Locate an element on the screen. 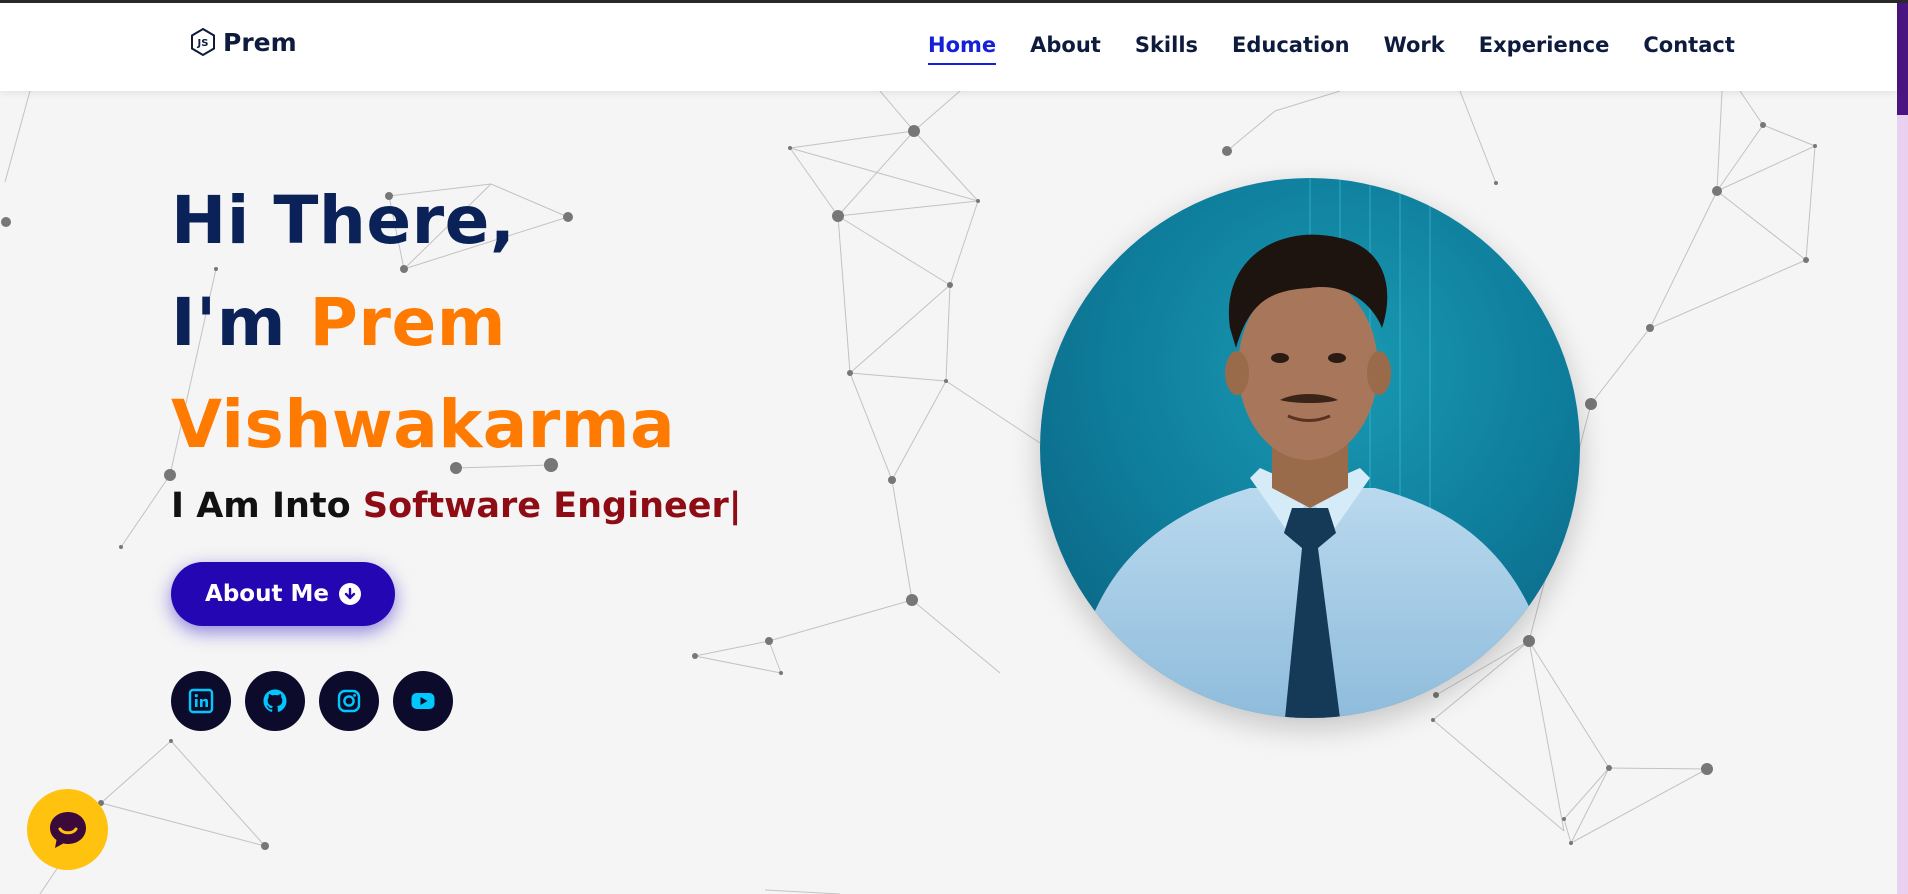 The image size is (1908, 894). hero-name-line: I'm Prem is located at coordinates (456, 323).